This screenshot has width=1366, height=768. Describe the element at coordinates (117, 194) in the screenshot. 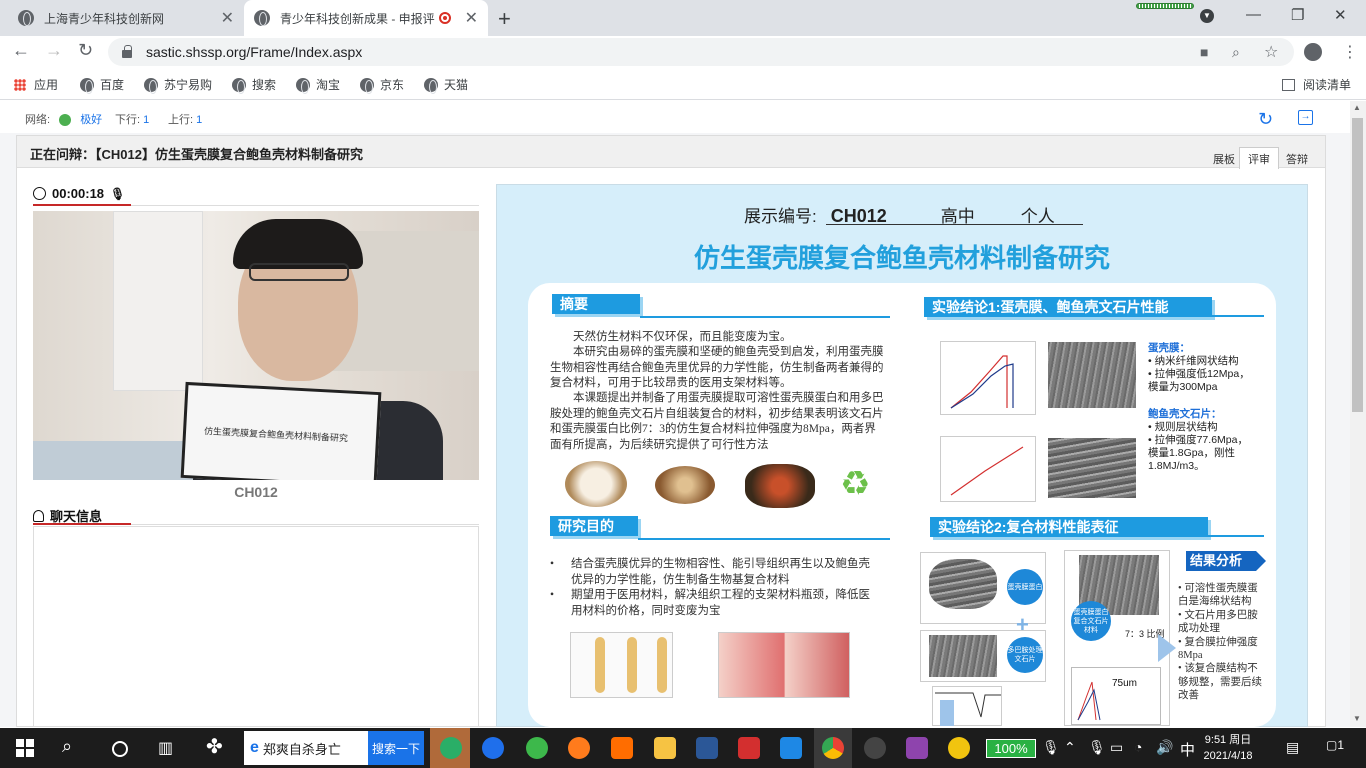

I see `microphone-icon: 🎙` at that location.